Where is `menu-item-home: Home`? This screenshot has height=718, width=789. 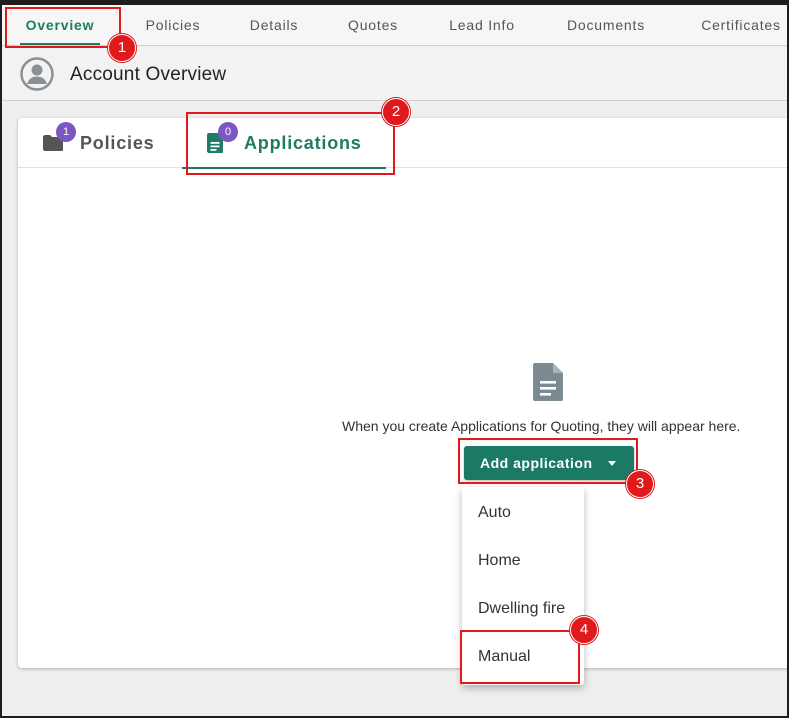
menu-item-home: Home is located at coordinates (523, 561).